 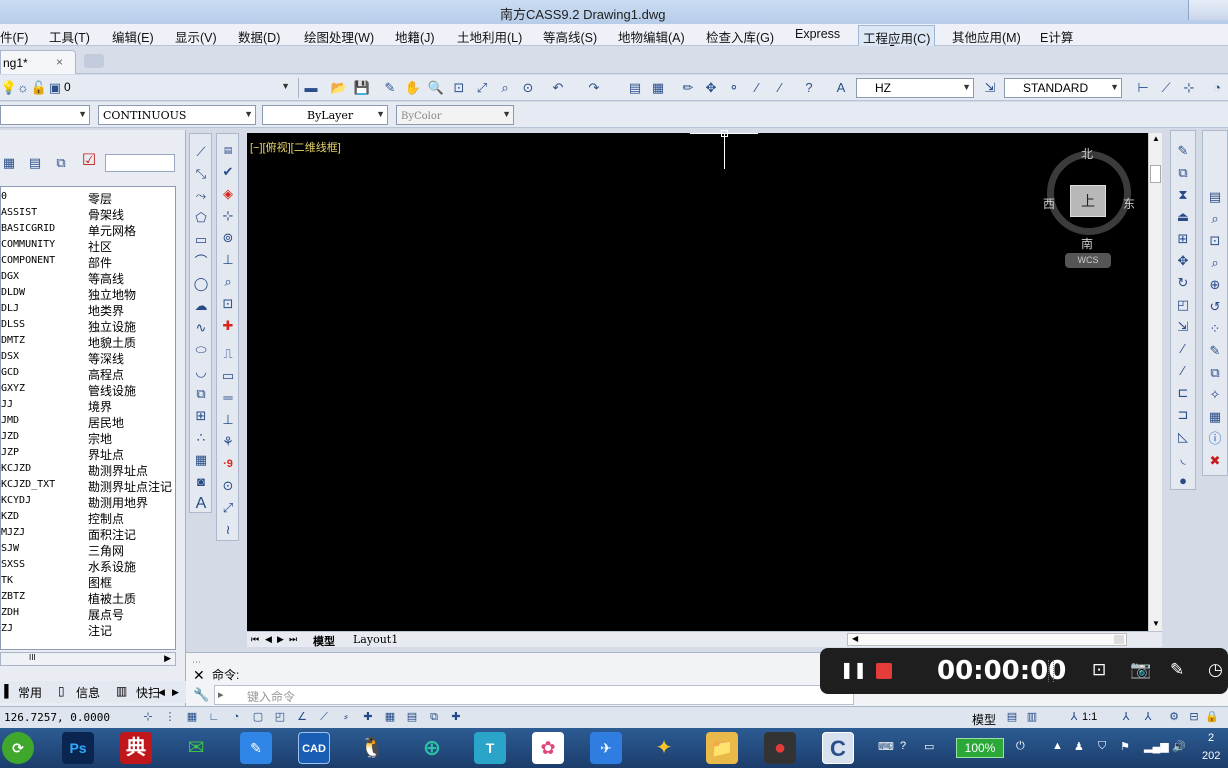 I want to click on zoom-in-icon: ⊕, so click(x=1215, y=285).